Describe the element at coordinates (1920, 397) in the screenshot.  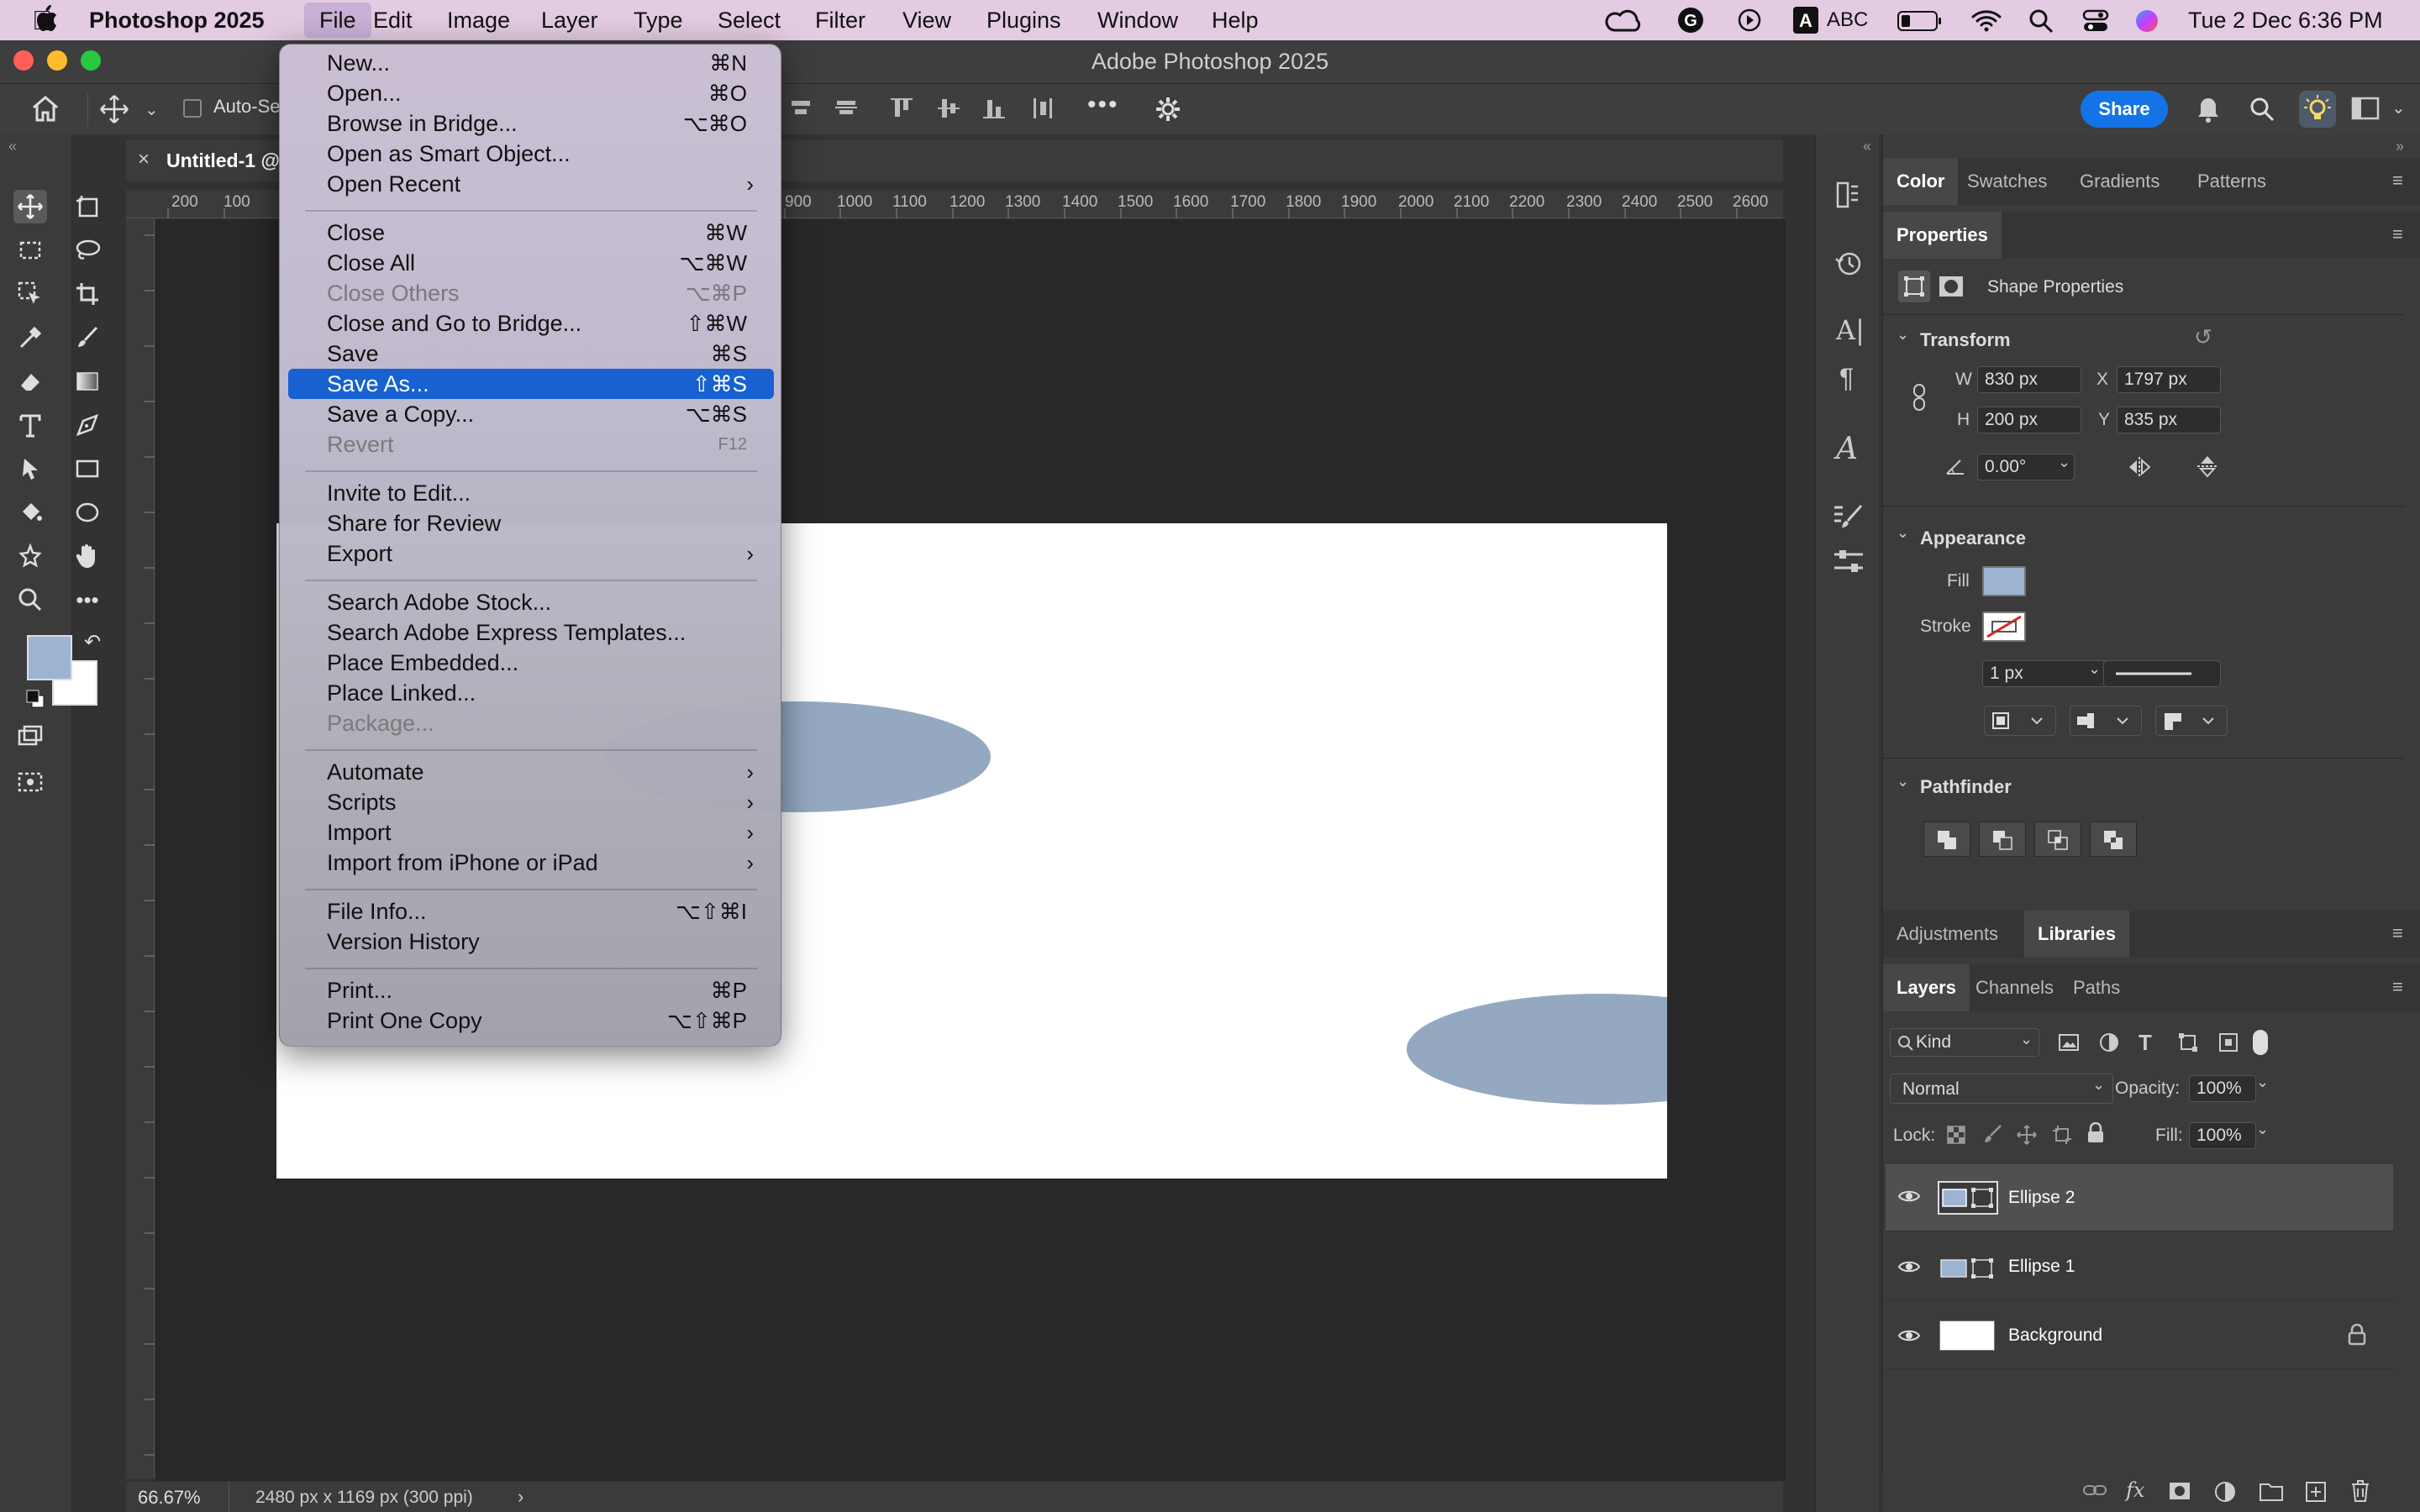
I see `link-icon` at that location.